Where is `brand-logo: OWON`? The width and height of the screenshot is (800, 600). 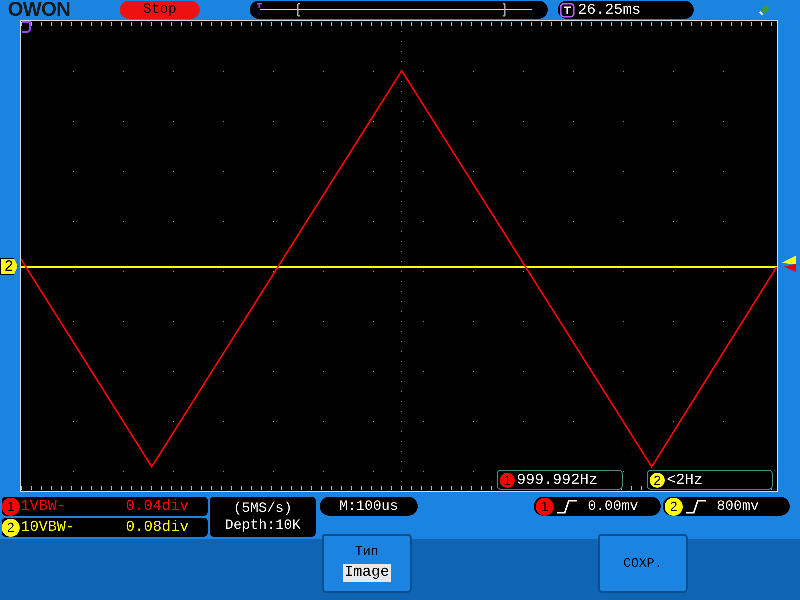
brand-logo: OWON is located at coordinates (40, 10).